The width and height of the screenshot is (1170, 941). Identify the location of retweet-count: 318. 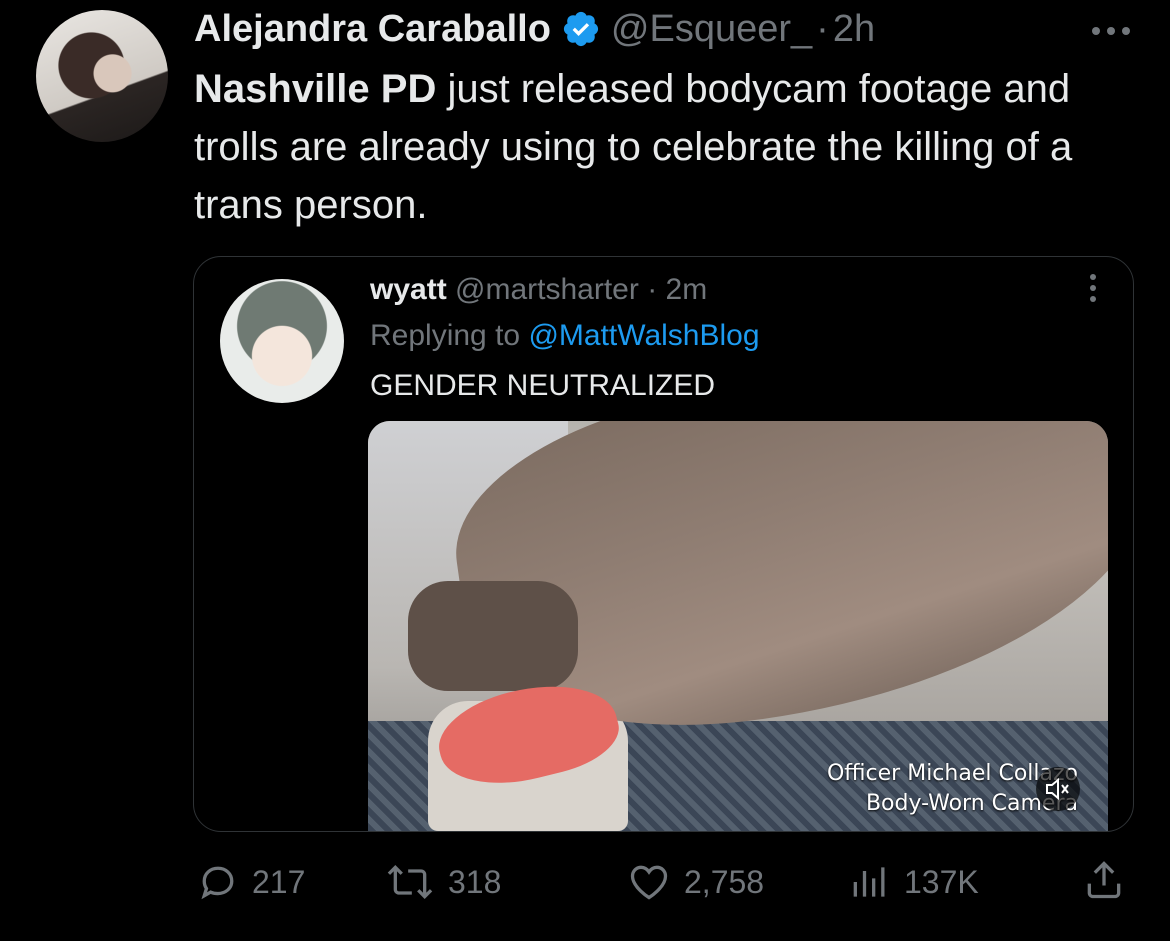
(475, 882).